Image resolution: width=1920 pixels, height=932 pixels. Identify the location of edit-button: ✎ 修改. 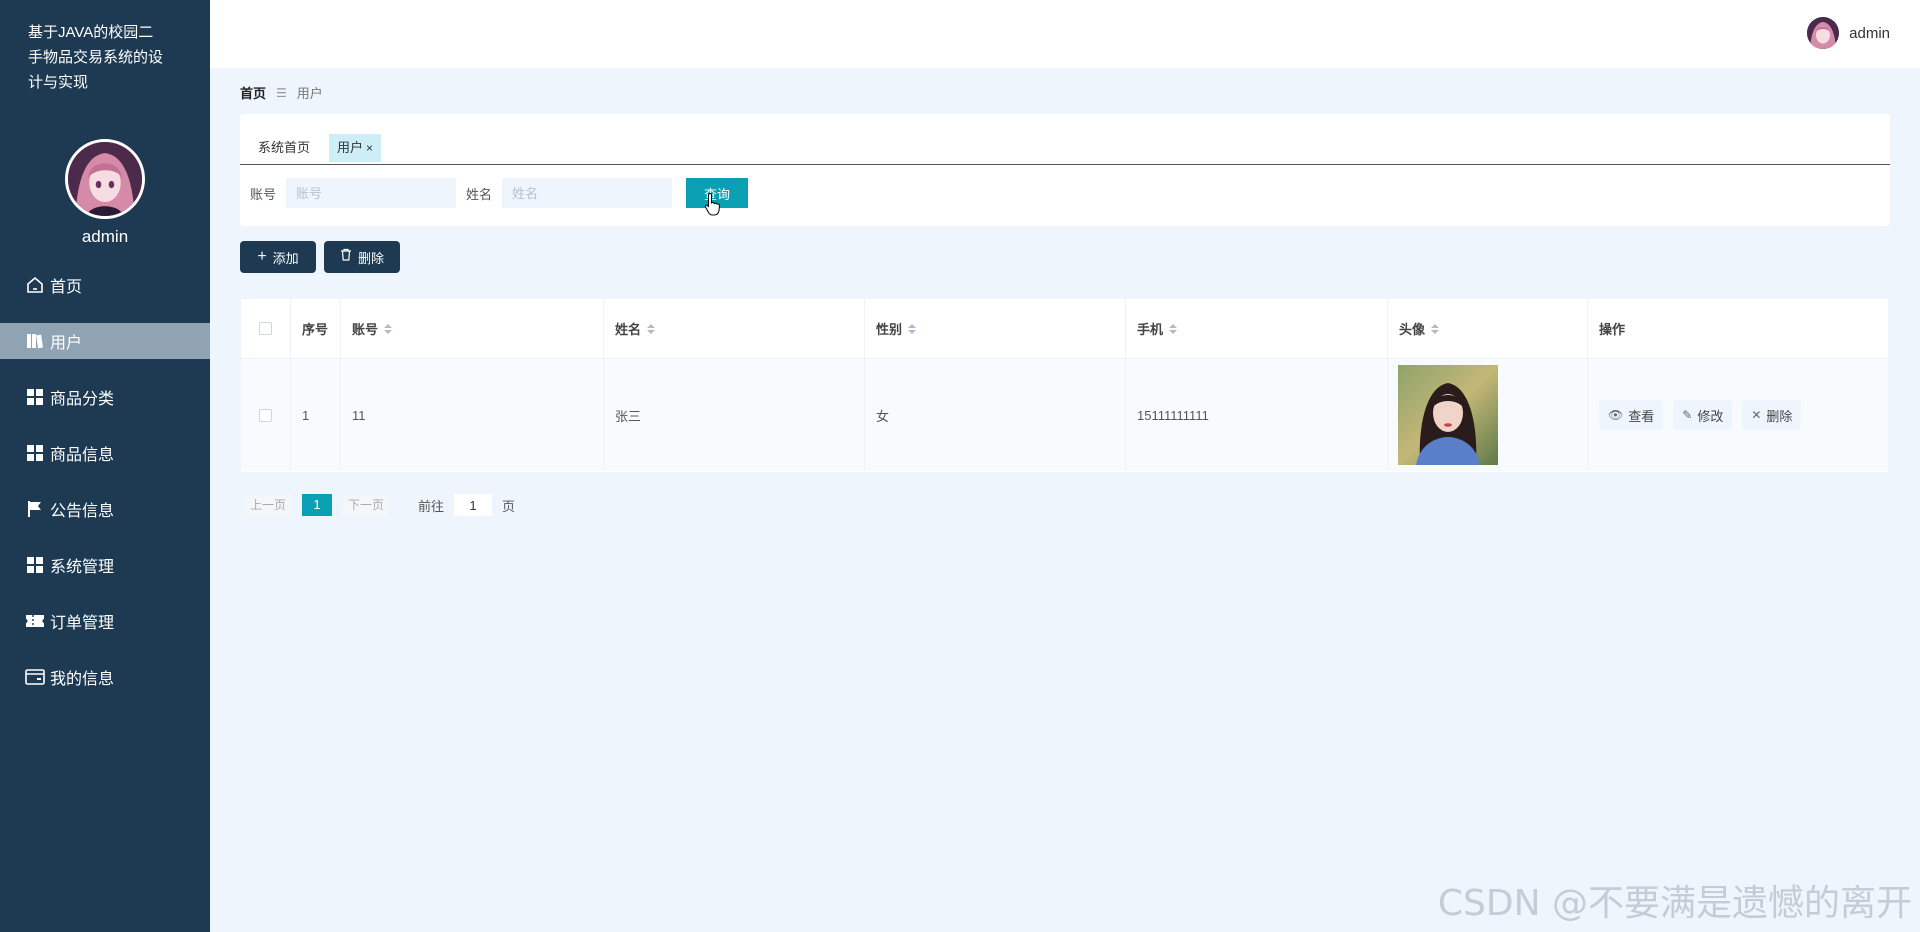
(1703, 415).